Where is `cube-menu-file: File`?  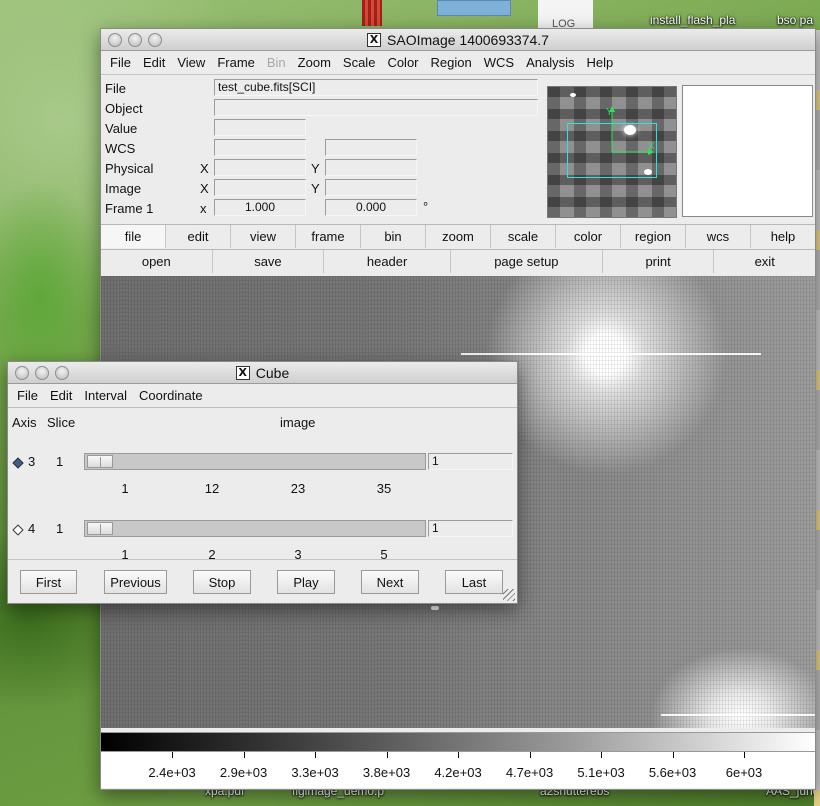 cube-menu-file: File is located at coordinates (27, 395).